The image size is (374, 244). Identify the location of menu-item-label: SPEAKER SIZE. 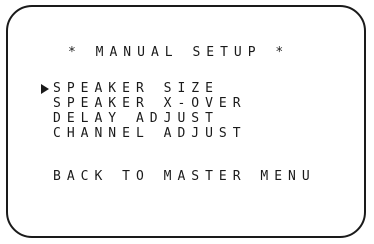
(136, 88).